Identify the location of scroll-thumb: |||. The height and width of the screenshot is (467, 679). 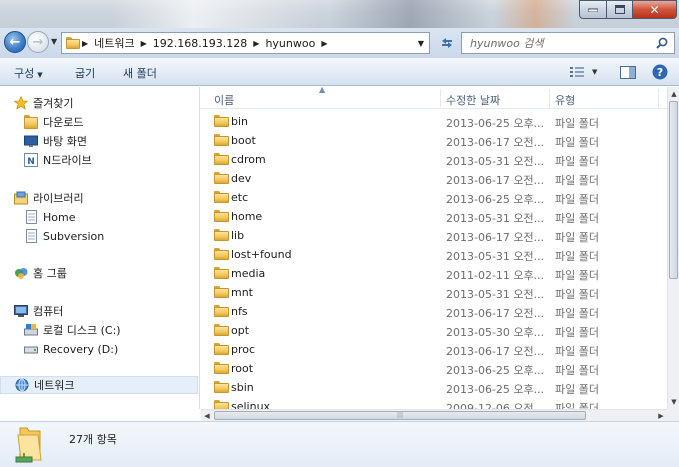
(400, 415).